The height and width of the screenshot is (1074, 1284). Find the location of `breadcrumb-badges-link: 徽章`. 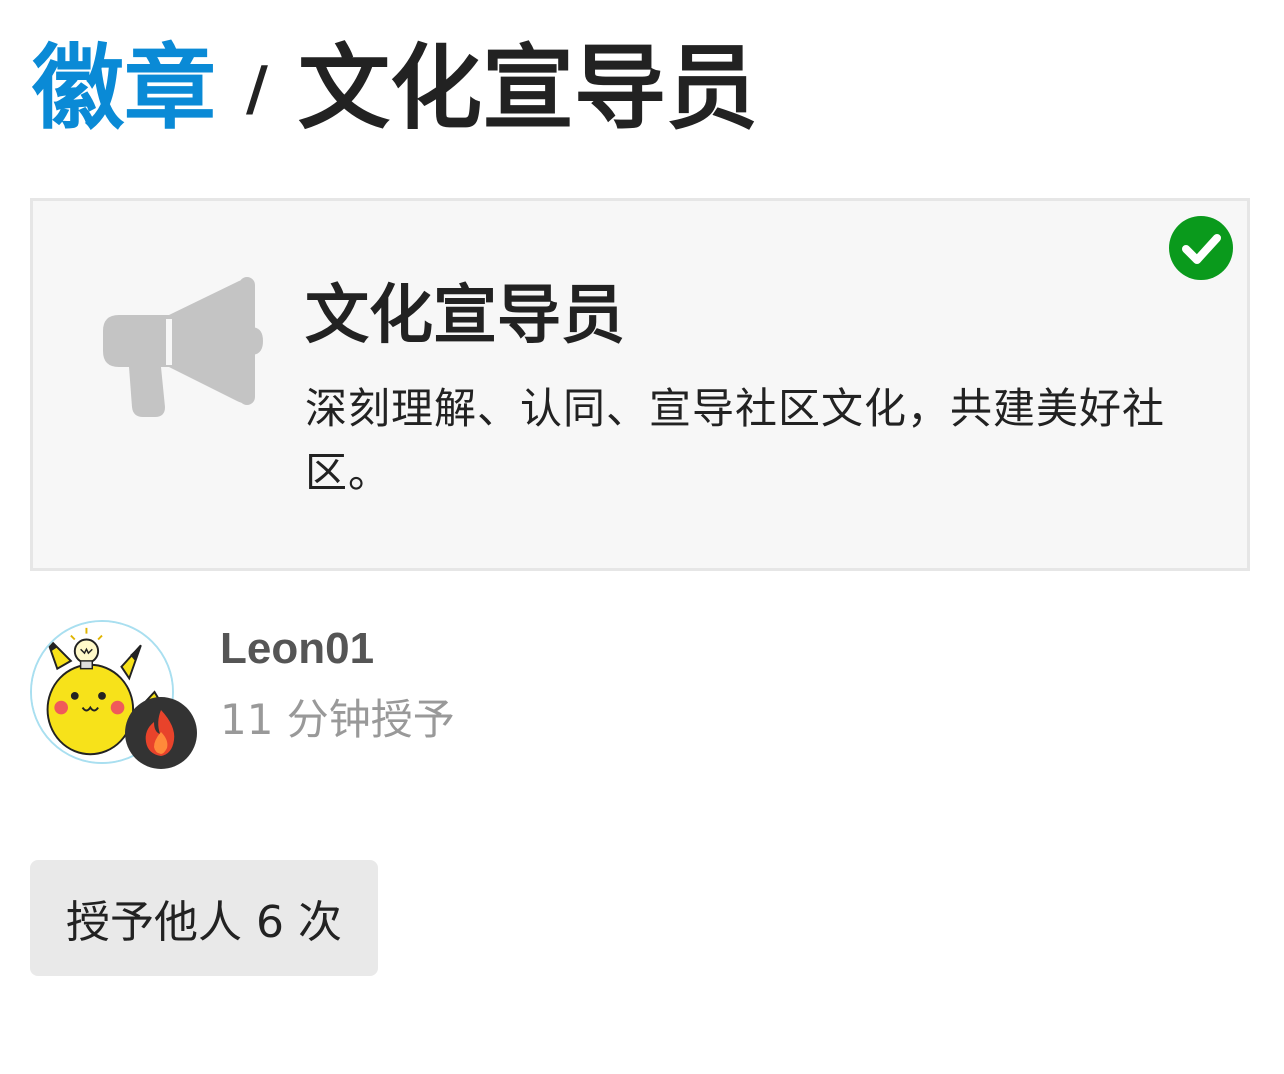

breadcrumb-badges-link: 徽章 is located at coordinates (124, 89).